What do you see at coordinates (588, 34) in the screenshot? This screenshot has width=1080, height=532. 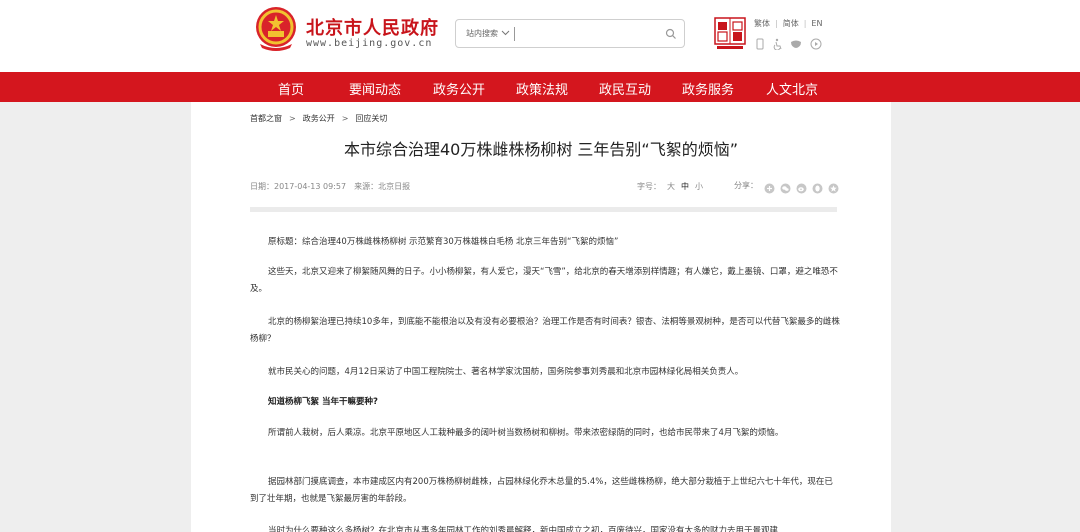 I see `search-input` at bounding box center [588, 34].